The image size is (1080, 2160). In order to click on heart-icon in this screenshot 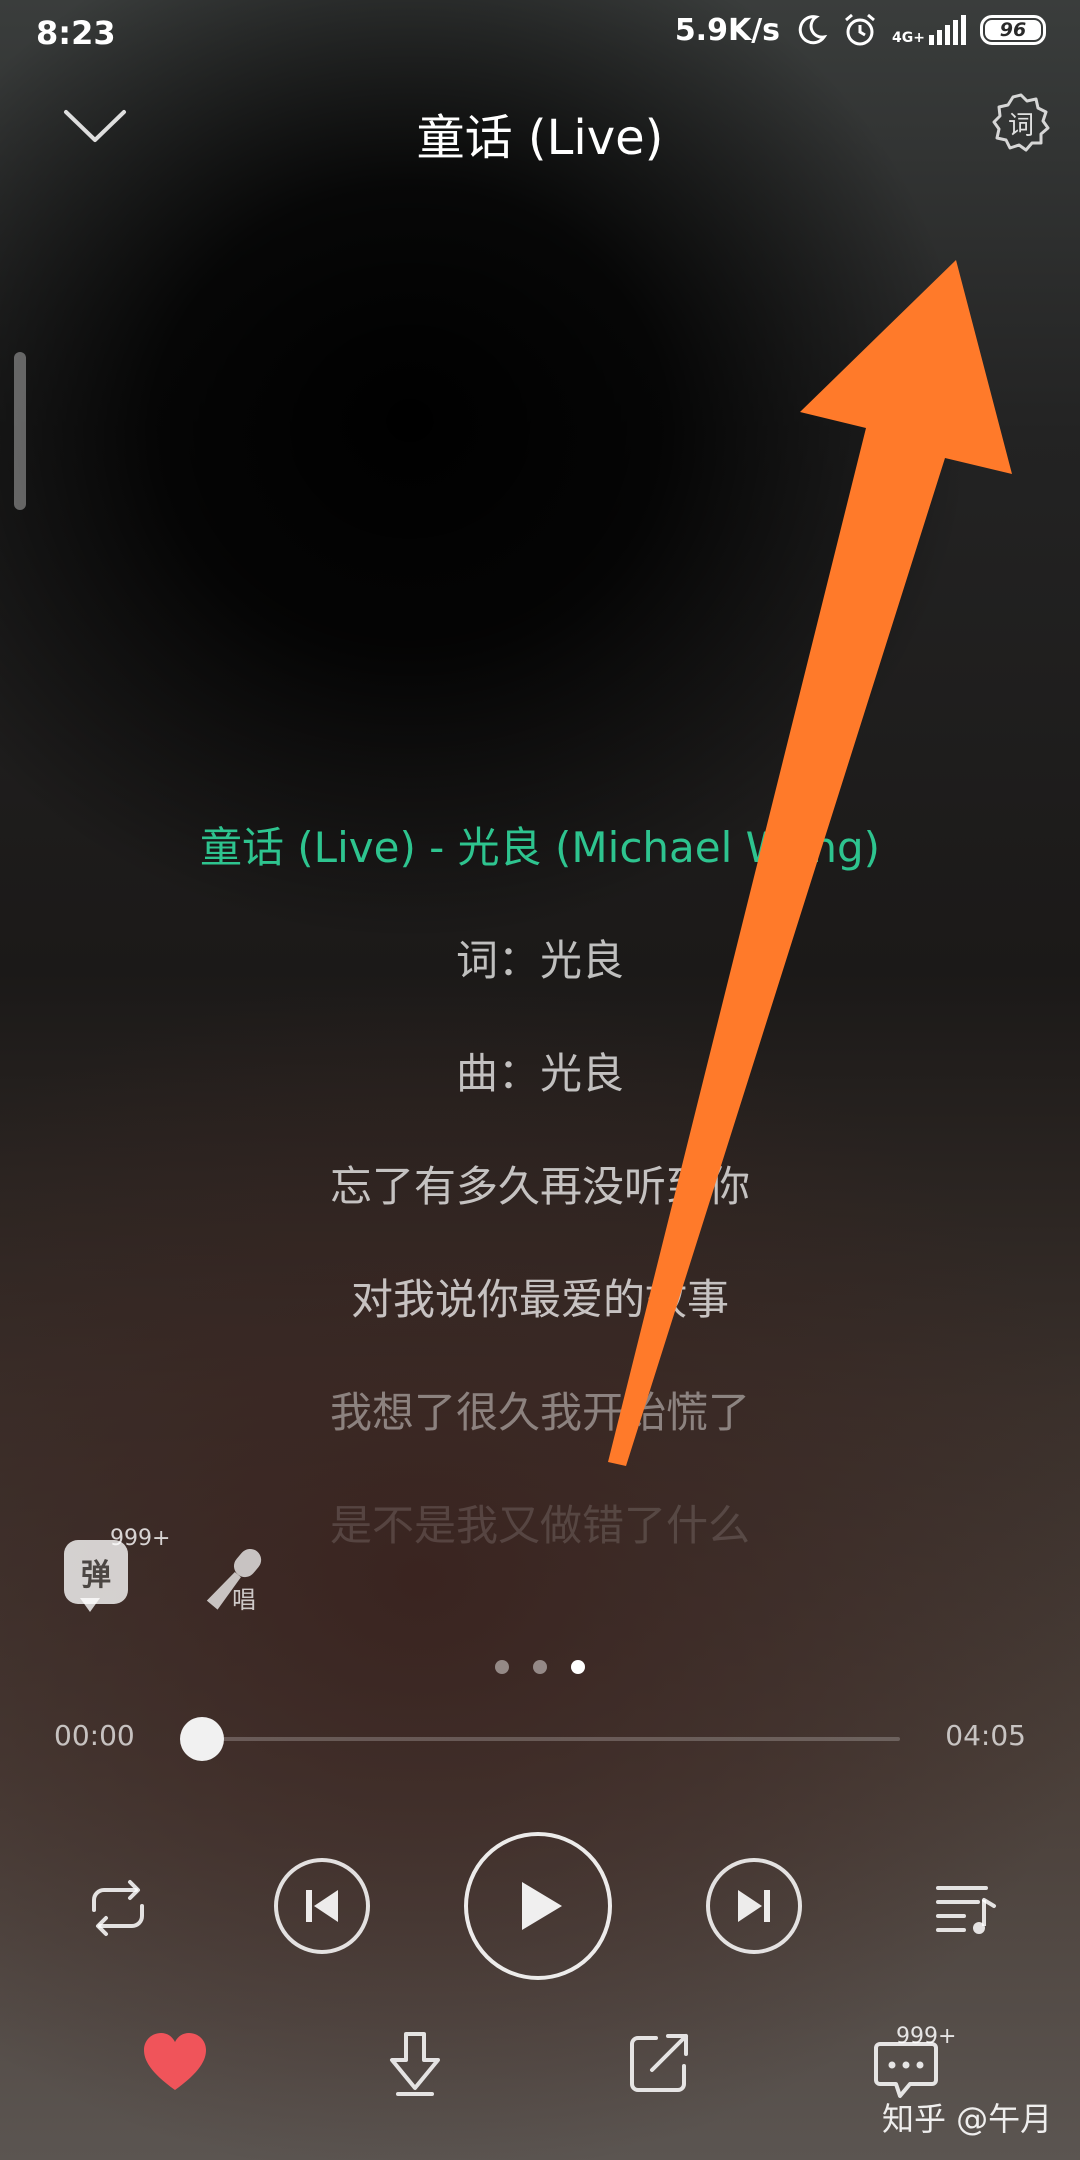, I will do `click(175, 2063)`.